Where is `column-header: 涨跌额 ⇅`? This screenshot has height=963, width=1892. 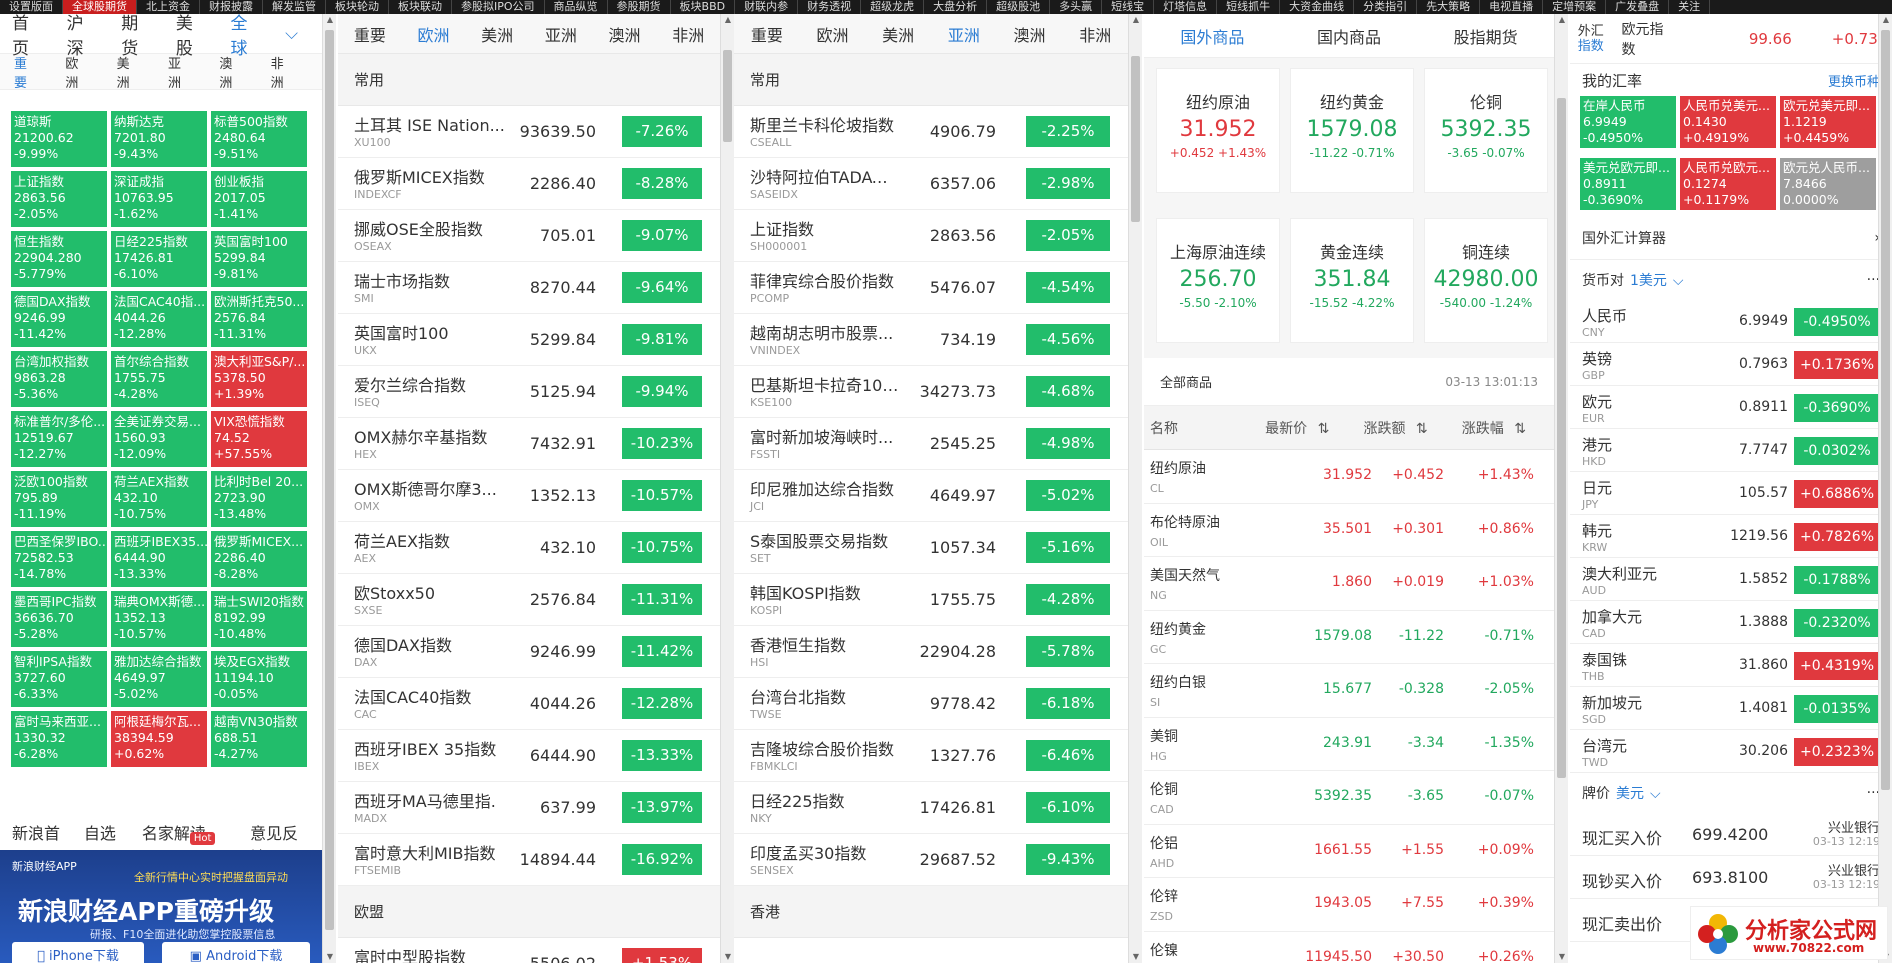
column-header: 涨跌额 ⇅ is located at coordinates (1406, 428).